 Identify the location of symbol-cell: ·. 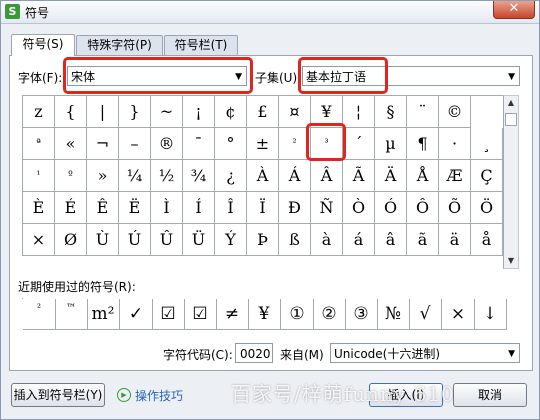
(455, 144).